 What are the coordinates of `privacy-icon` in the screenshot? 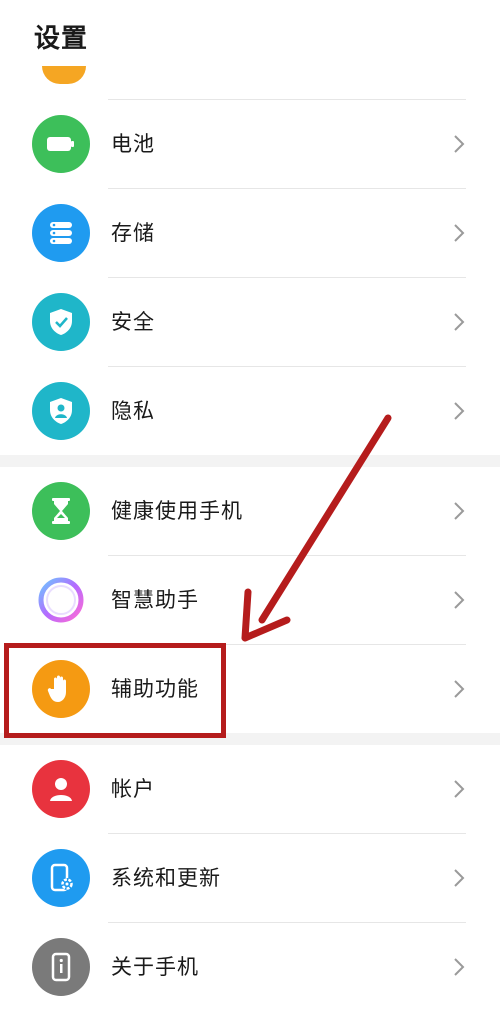 It's located at (61, 411).